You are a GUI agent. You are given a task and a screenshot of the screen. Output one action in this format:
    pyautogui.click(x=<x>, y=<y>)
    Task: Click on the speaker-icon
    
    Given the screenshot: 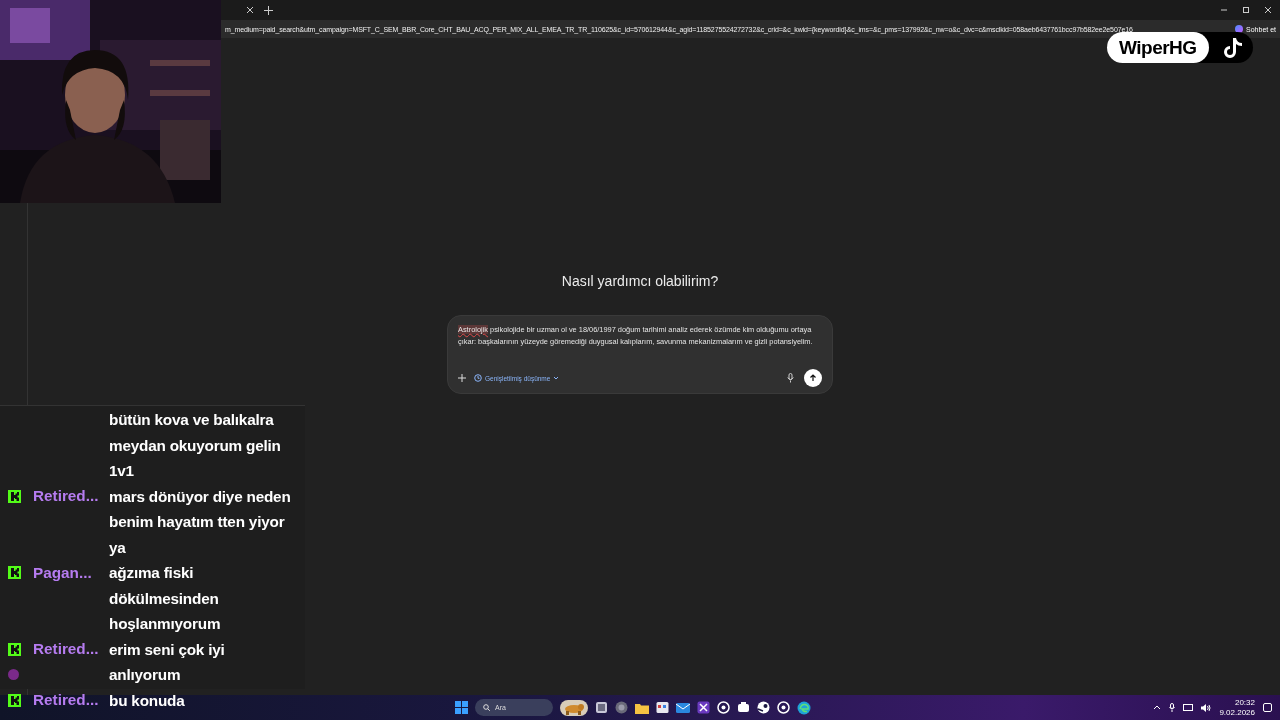 What is the action you would take?
    pyautogui.click(x=1206, y=707)
    